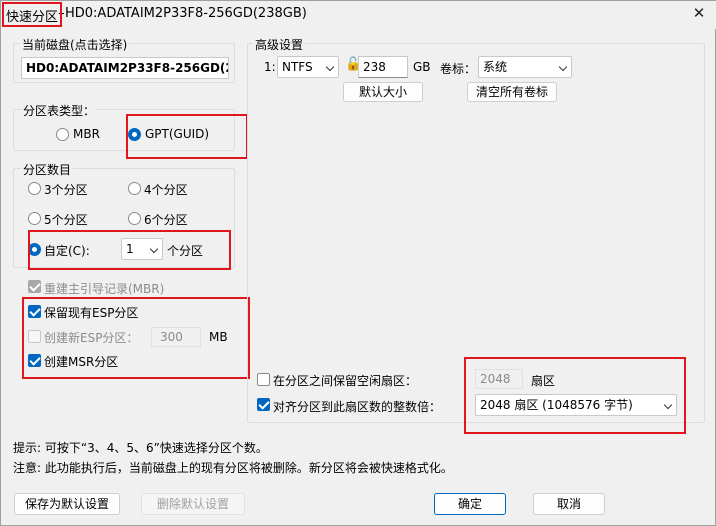 This screenshot has height=526, width=716. I want to click on default-size-button: 默认大小, so click(383, 92).